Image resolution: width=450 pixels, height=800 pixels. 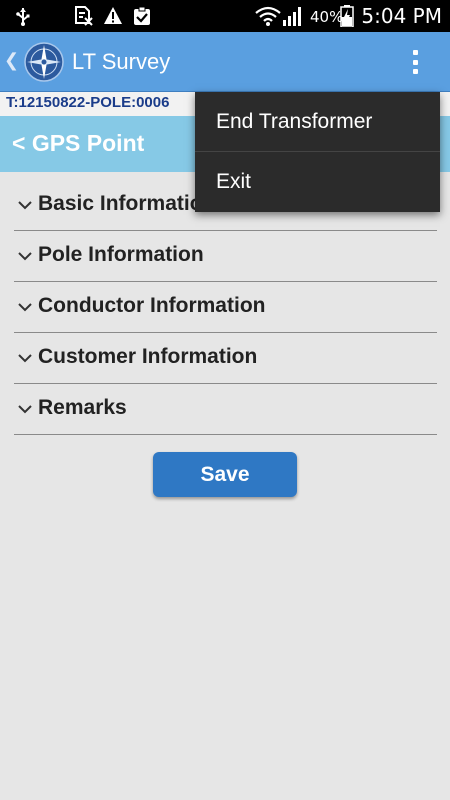 I want to click on overflow-menu-icon, so click(x=415, y=62).